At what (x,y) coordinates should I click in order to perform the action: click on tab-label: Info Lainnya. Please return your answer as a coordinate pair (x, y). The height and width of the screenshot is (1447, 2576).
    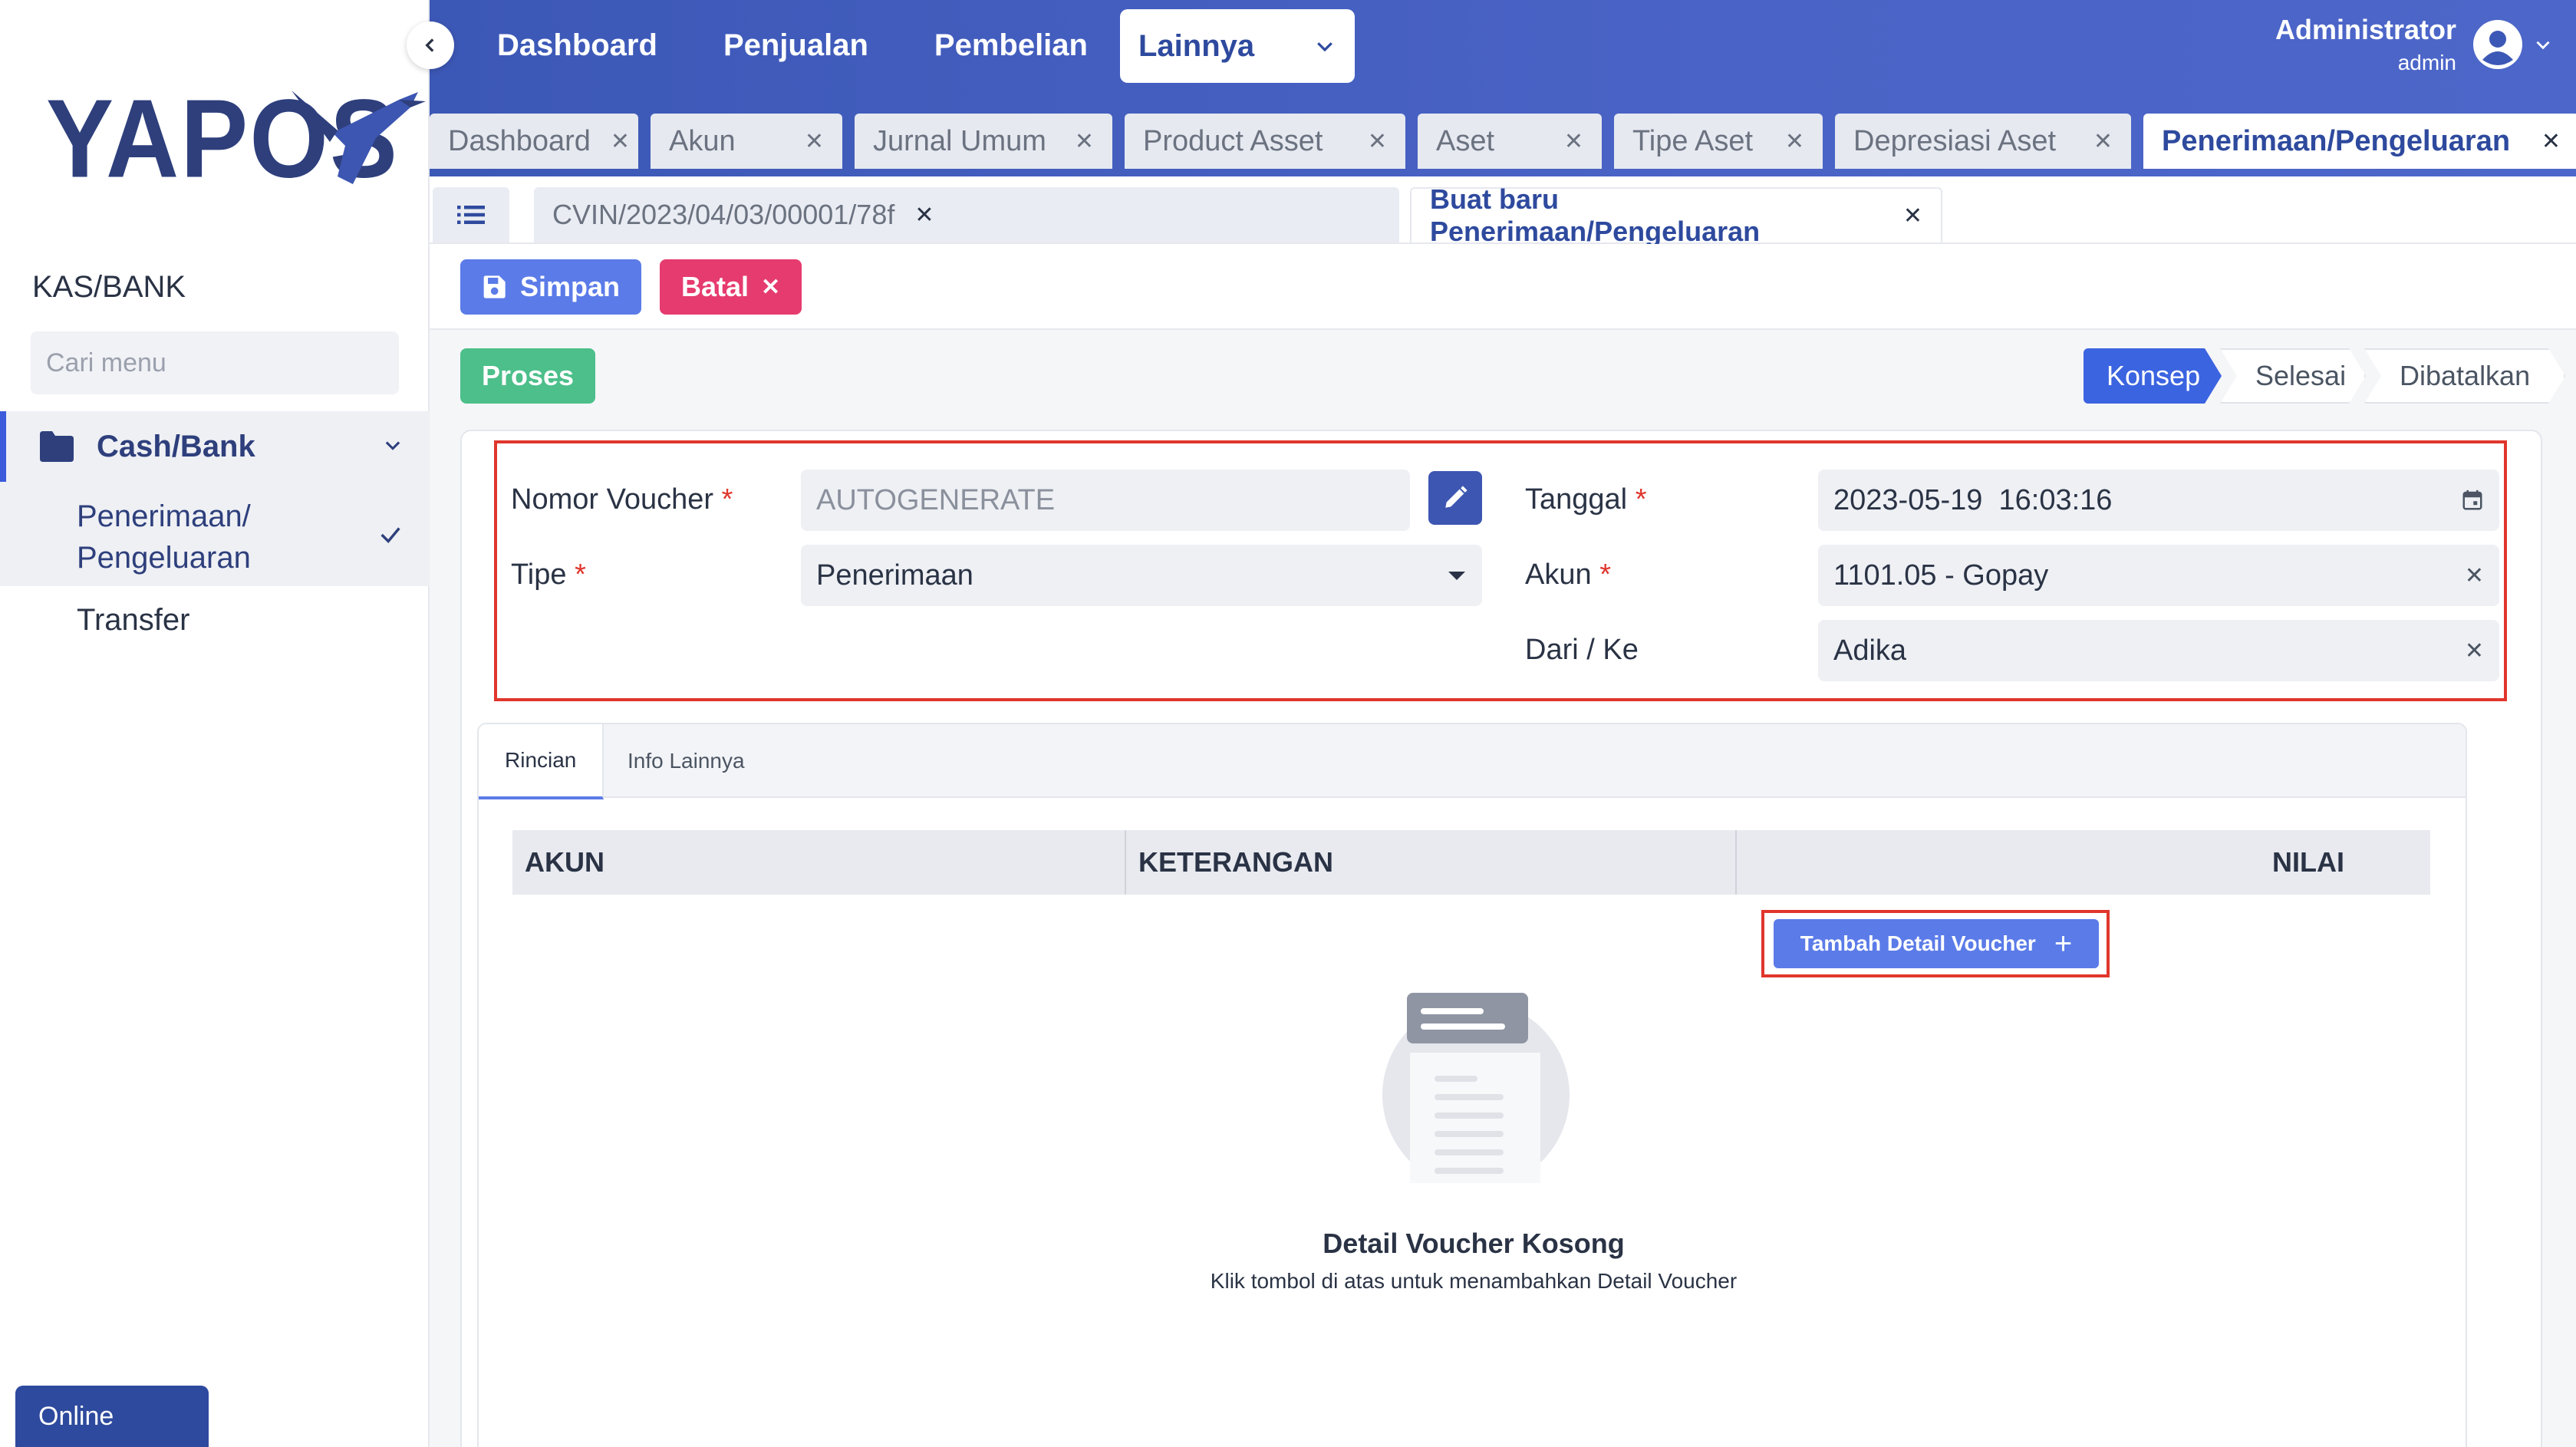
    Looking at the image, I should click on (686, 761).